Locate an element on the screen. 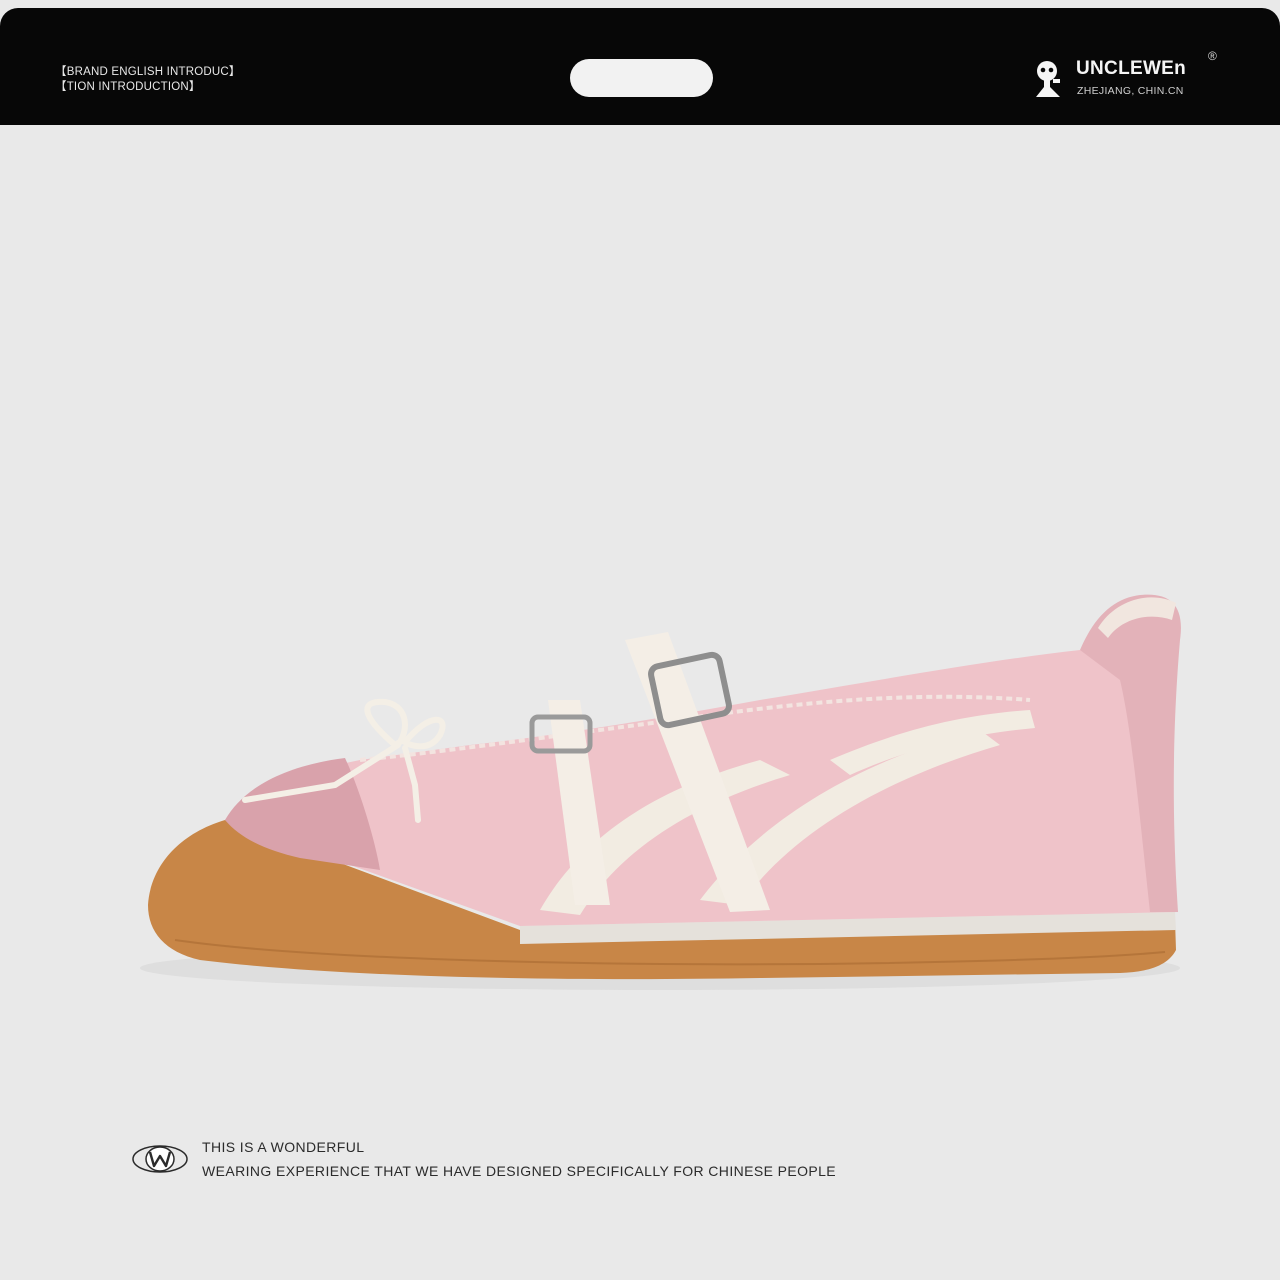 The height and width of the screenshot is (1280, 1280). brand-location: ZHEJIANG, CHIN.CN is located at coordinates (1130, 91).